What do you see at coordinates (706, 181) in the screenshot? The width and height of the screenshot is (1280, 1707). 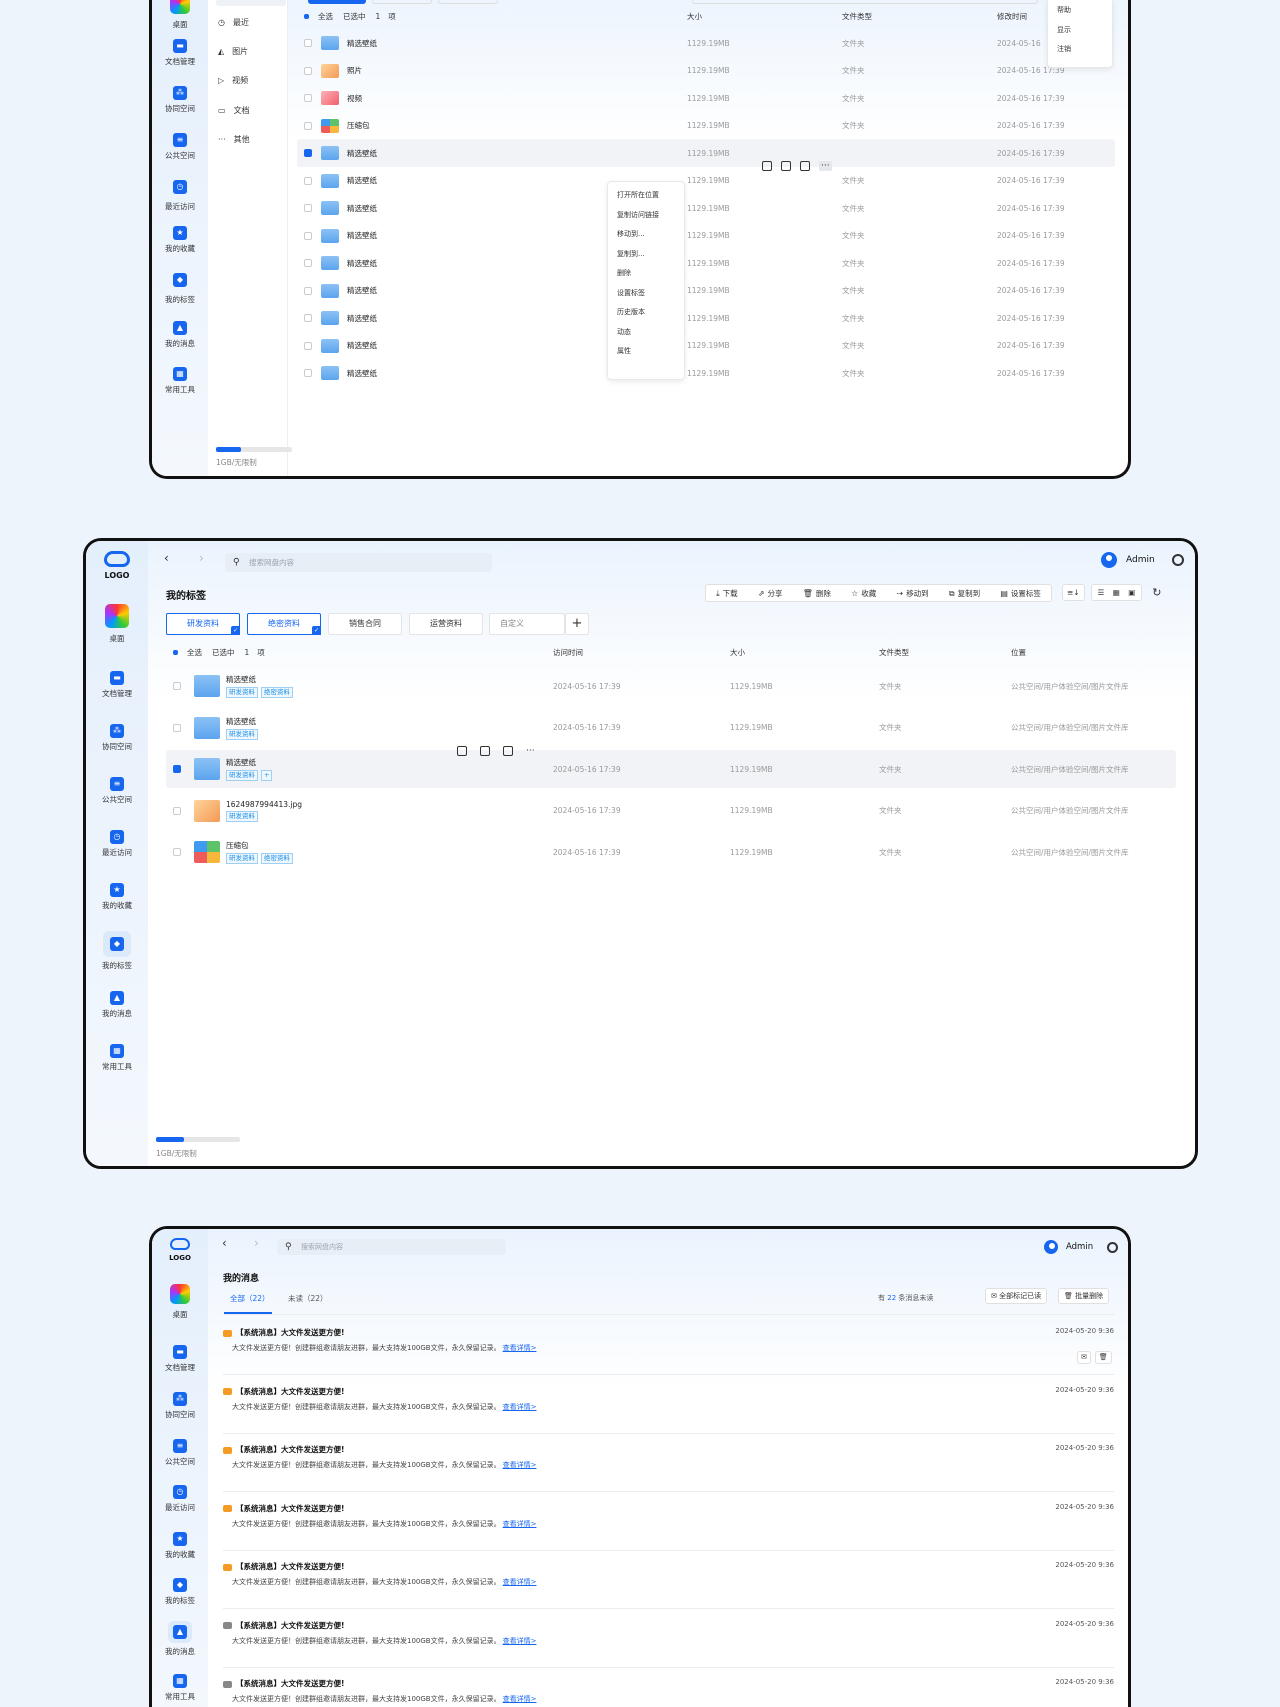 I see `table-row: 精选壁纸 1129.19MB 文件夹 2024-05-16 17:39` at bounding box center [706, 181].